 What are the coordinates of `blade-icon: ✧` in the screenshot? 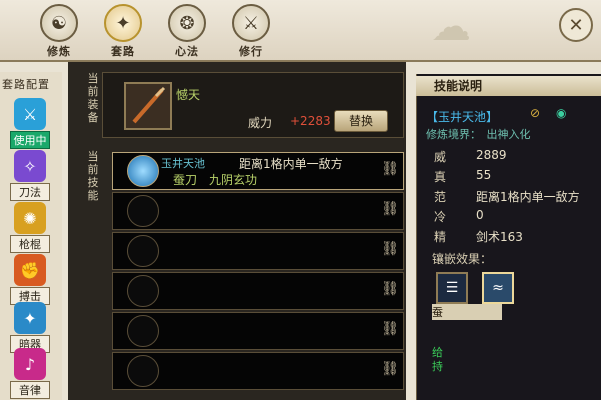 It's located at (30, 166).